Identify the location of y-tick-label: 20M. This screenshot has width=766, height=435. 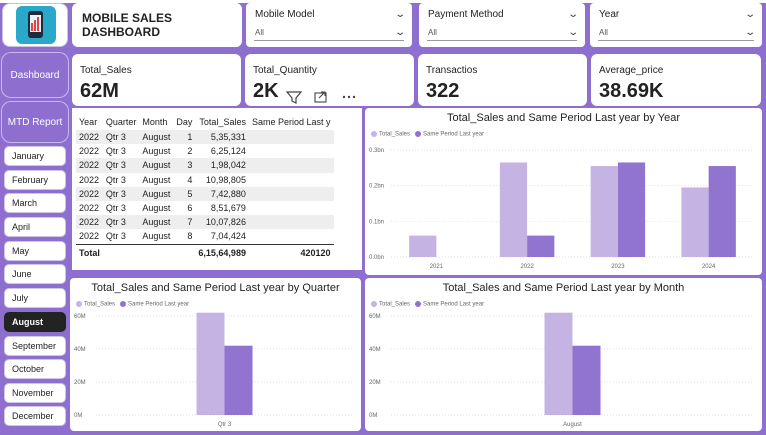
(375, 383).